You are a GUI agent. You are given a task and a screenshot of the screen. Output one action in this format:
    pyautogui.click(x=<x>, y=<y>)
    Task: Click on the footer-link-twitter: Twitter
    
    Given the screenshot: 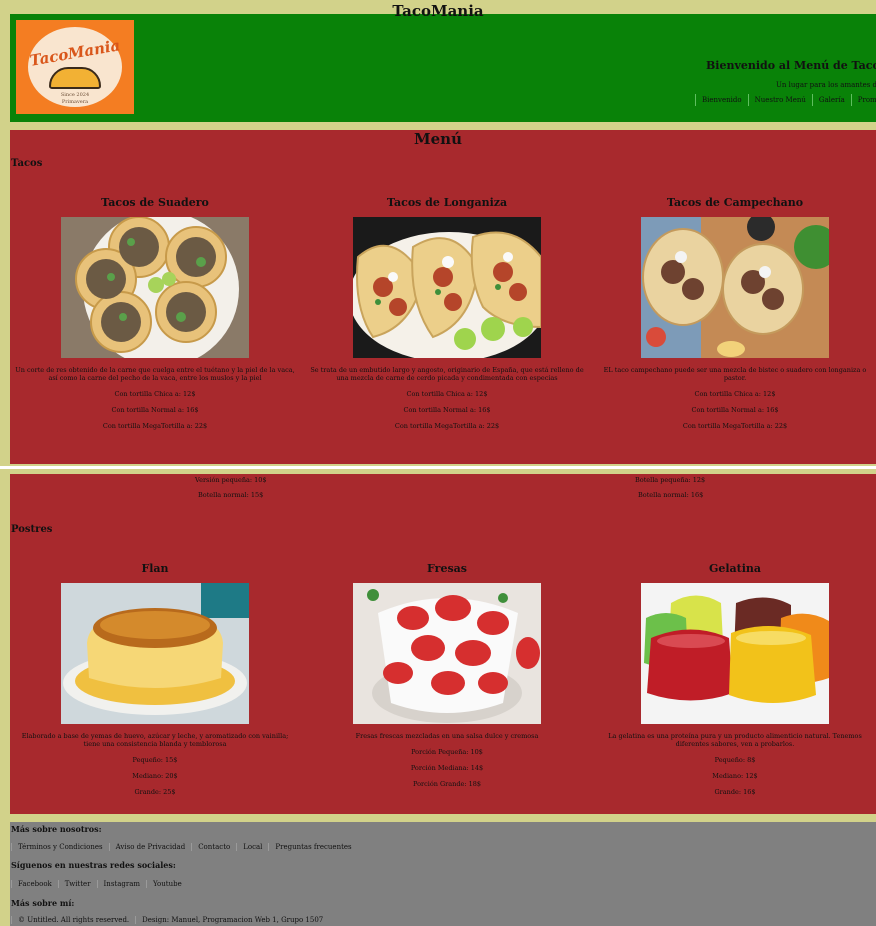 What is the action you would take?
    pyautogui.click(x=77, y=884)
    